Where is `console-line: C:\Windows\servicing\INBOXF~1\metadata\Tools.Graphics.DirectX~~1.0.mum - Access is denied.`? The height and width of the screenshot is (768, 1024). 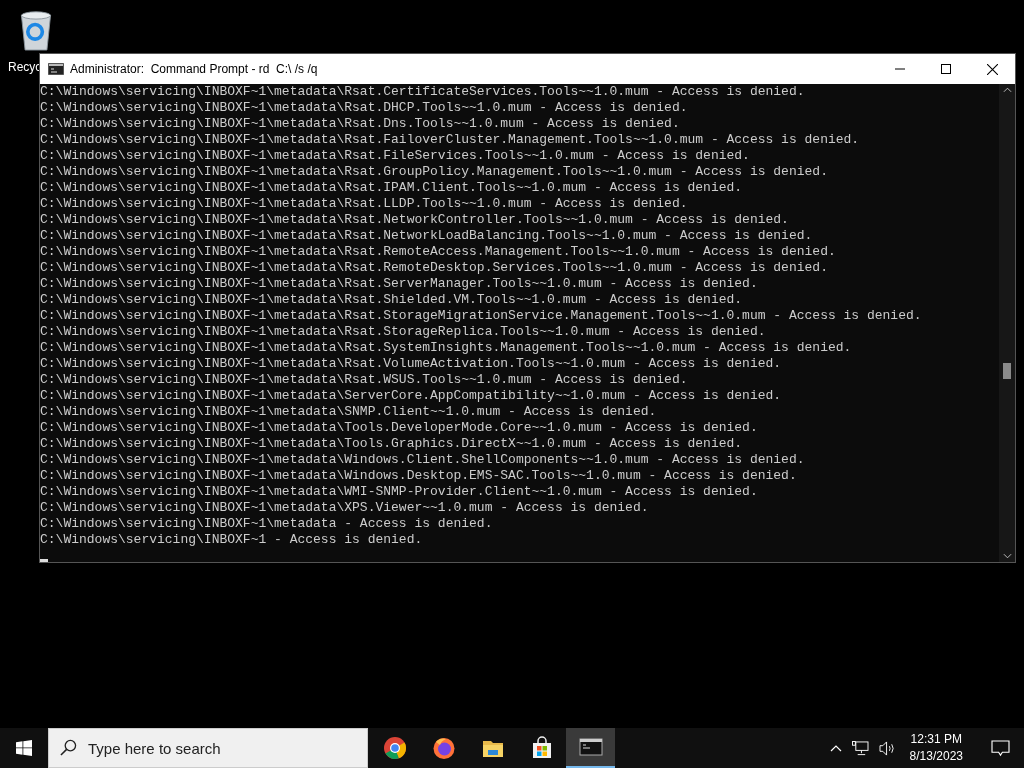
console-line: C:\Windows\servicing\INBOXF~1\metadata\Tools.Graphics.DirectX~~1.0.mum - Access is denied. is located at coordinates (391, 444).